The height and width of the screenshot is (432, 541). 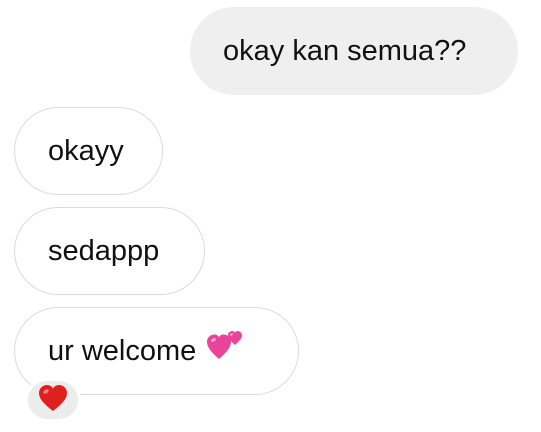 What do you see at coordinates (122, 350) in the screenshot?
I see `message-text: ur welcome` at bounding box center [122, 350].